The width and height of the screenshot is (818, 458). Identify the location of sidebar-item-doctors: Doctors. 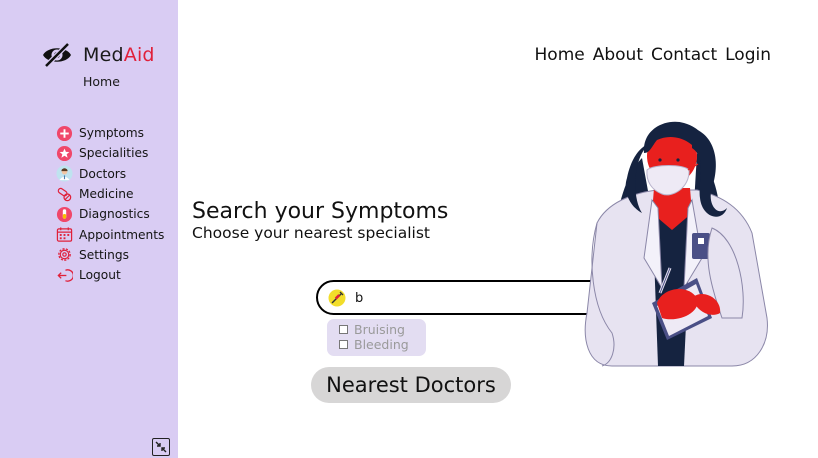
(109, 174).